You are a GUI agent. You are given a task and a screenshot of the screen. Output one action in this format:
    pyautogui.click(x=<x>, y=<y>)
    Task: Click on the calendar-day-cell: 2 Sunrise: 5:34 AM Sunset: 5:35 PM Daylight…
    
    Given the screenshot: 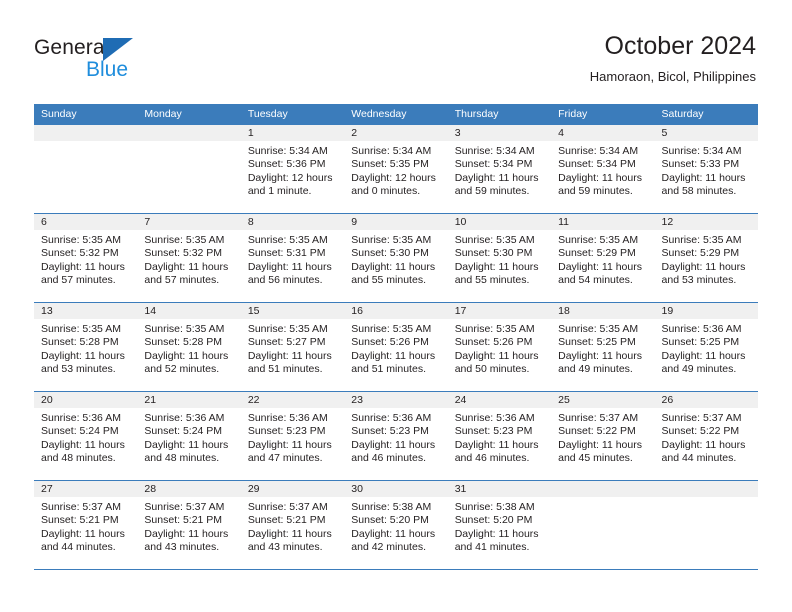 What is the action you would take?
    pyautogui.click(x=396, y=169)
    